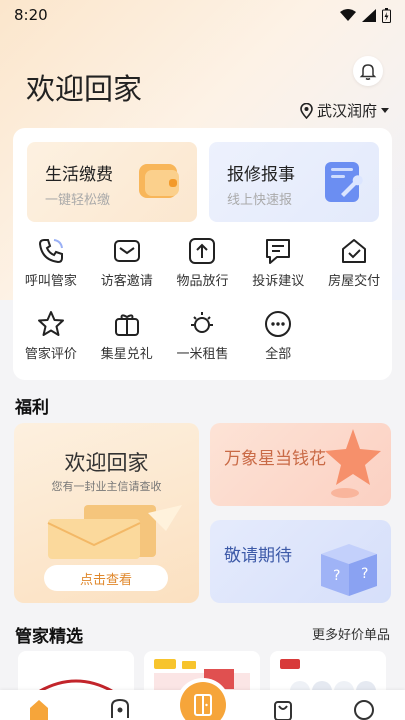  I want to click on banner-subtitle: 您有一封业主信请查收, so click(106, 486).